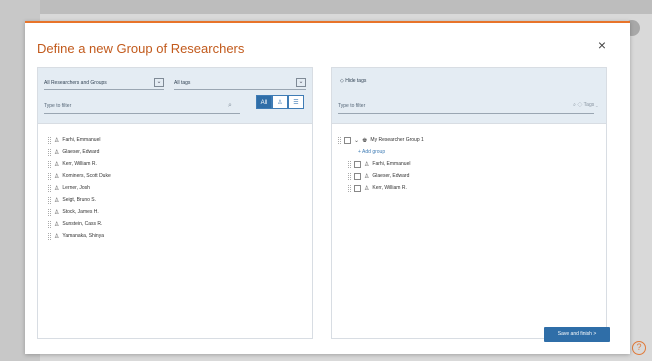  I want to click on group-select-value: All Researchers and Groups, so click(75, 83).